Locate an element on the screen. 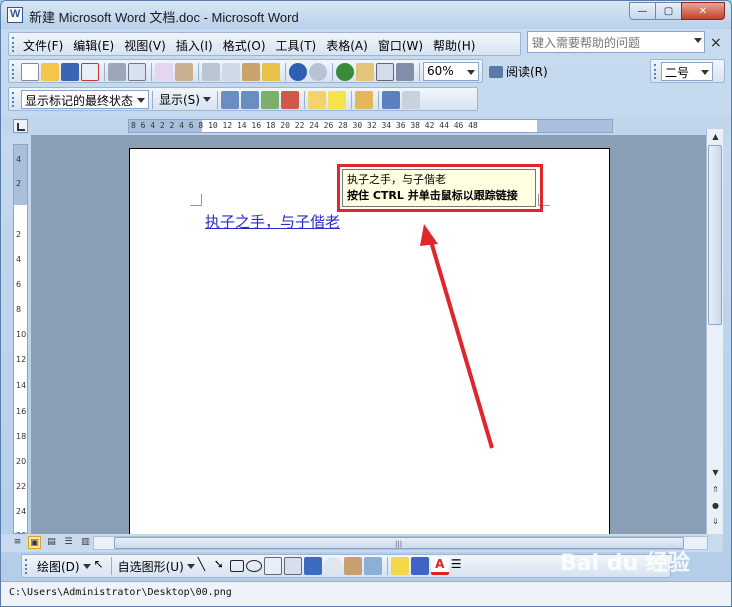 Image resolution: width=732 pixels, height=607 pixels. document-close-button: × is located at coordinates (716, 43).